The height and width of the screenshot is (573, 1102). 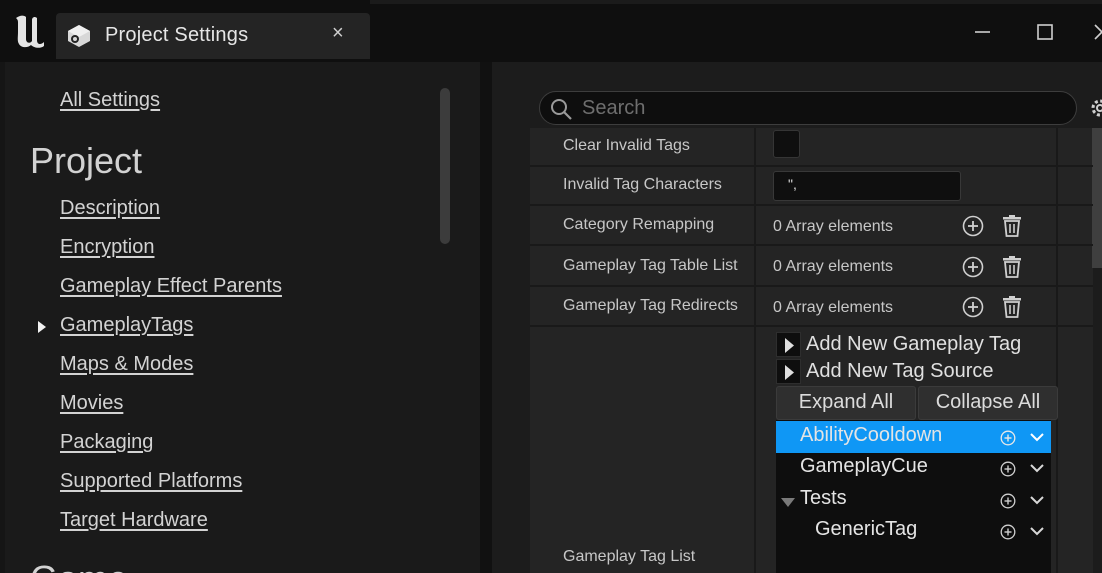 What do you see at coordinates (30, 31) in the screenshot?
I see `unreal-logo-icon` at bounding box center [30, 31].